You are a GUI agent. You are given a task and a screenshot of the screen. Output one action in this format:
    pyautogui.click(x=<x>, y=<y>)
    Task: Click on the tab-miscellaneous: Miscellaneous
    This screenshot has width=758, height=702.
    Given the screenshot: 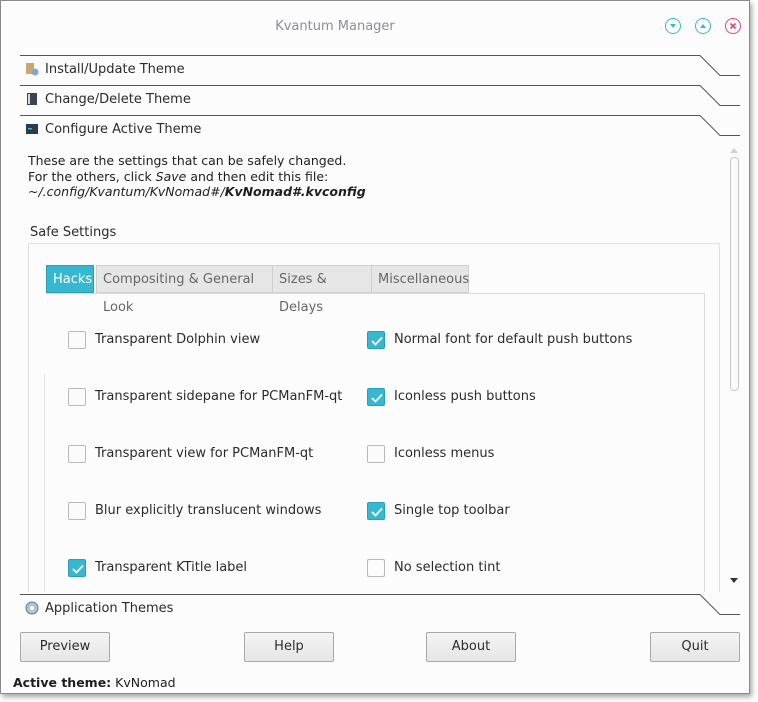 What is the action you would take?
    pyautogui.click(x=420, y=279)
    